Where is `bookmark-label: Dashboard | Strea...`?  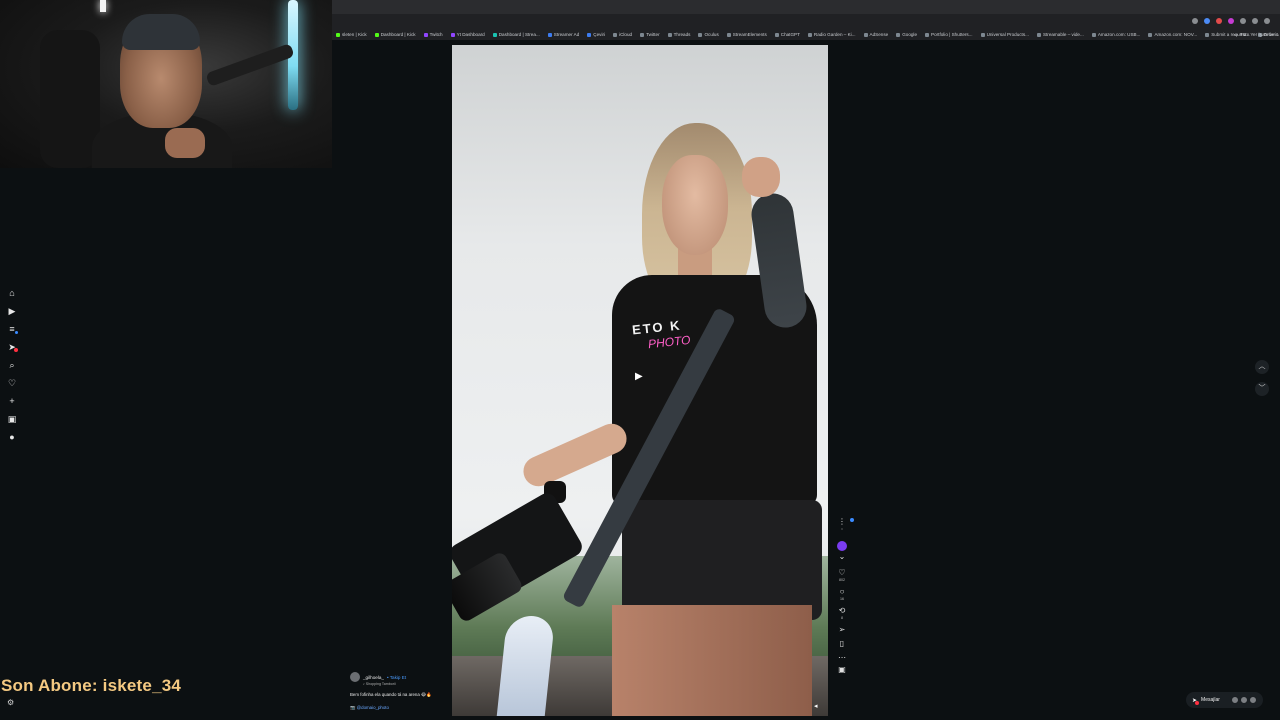 bookmark-label: Dashboard | Strea... is located at coordinates (519, 34).